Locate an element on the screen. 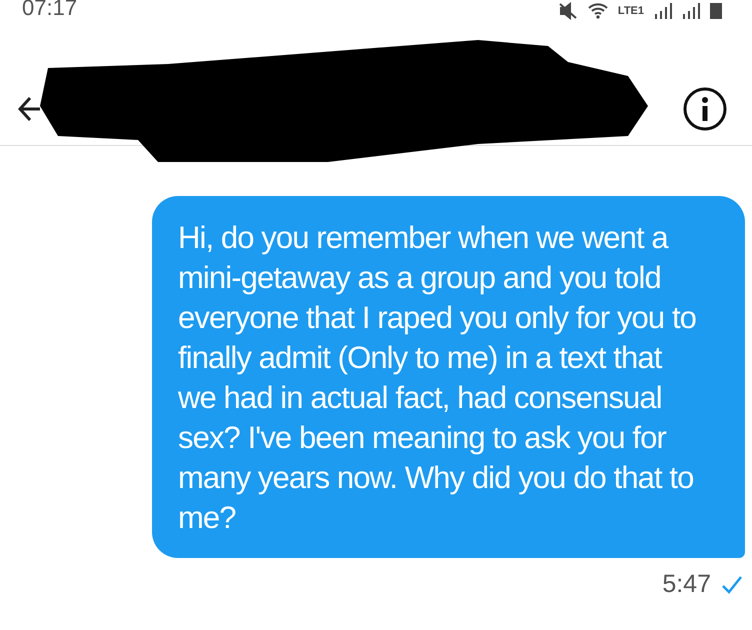  check-icon is located at coordinates (732, 584).